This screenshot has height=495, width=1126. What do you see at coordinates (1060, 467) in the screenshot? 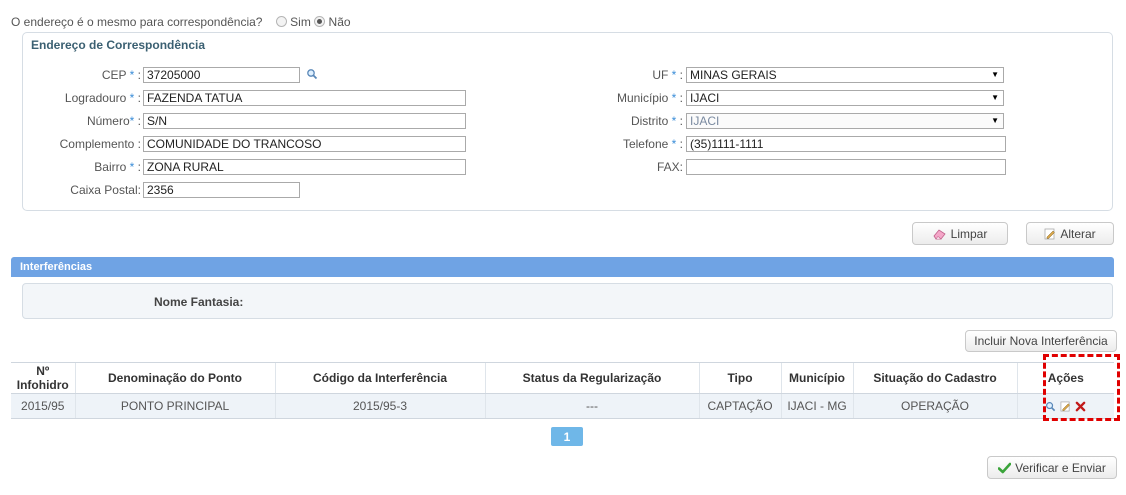
I see `verify-send-label: Verificar e Enviar` at bounding box center [1060, 467].